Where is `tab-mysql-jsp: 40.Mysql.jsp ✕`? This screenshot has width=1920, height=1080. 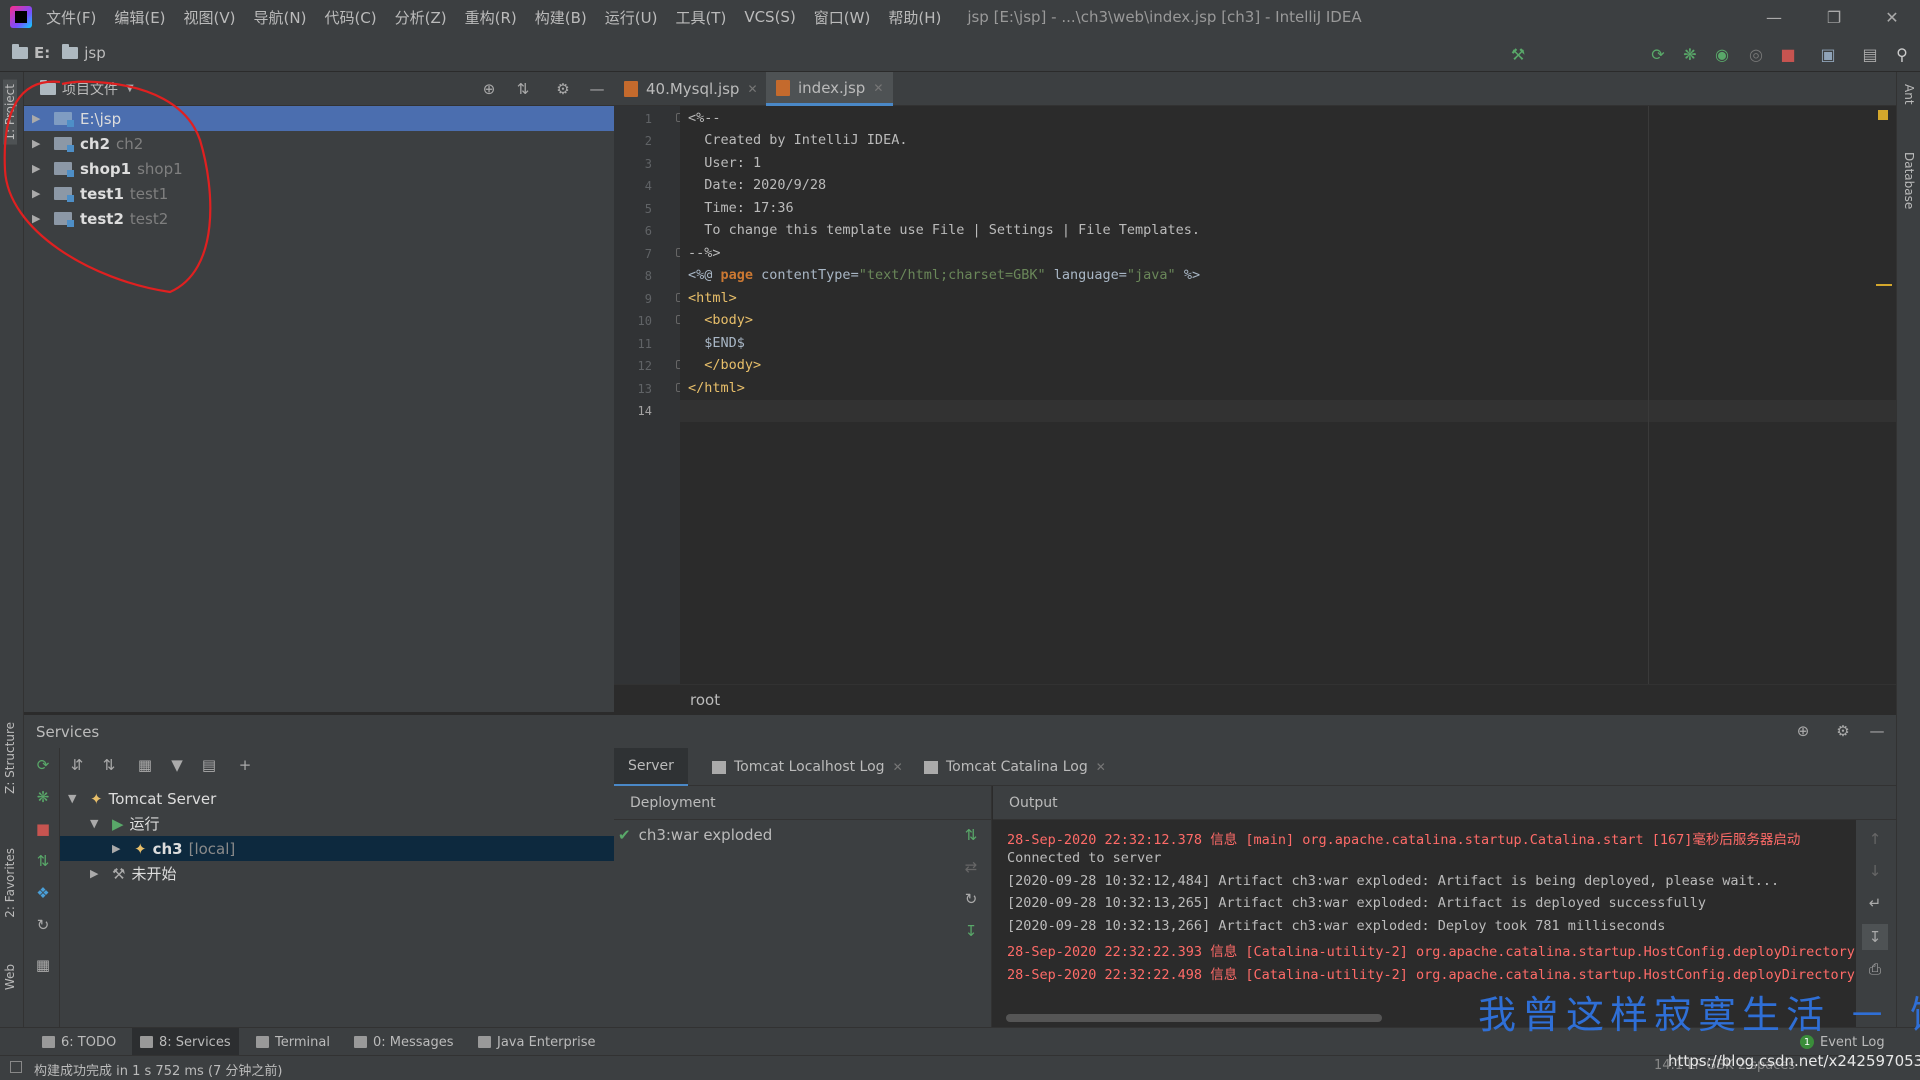 tab-mysql-jsp: 40.Mysql.jsp ✕ is located at coordinates (691, 89).